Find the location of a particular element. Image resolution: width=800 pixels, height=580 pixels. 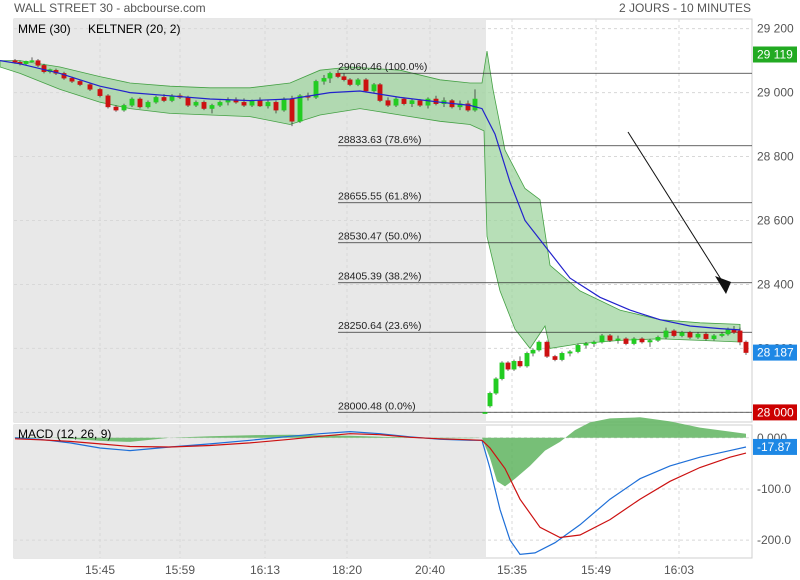

x-tick-label: 15:49 is located at coordinates (596, 570).